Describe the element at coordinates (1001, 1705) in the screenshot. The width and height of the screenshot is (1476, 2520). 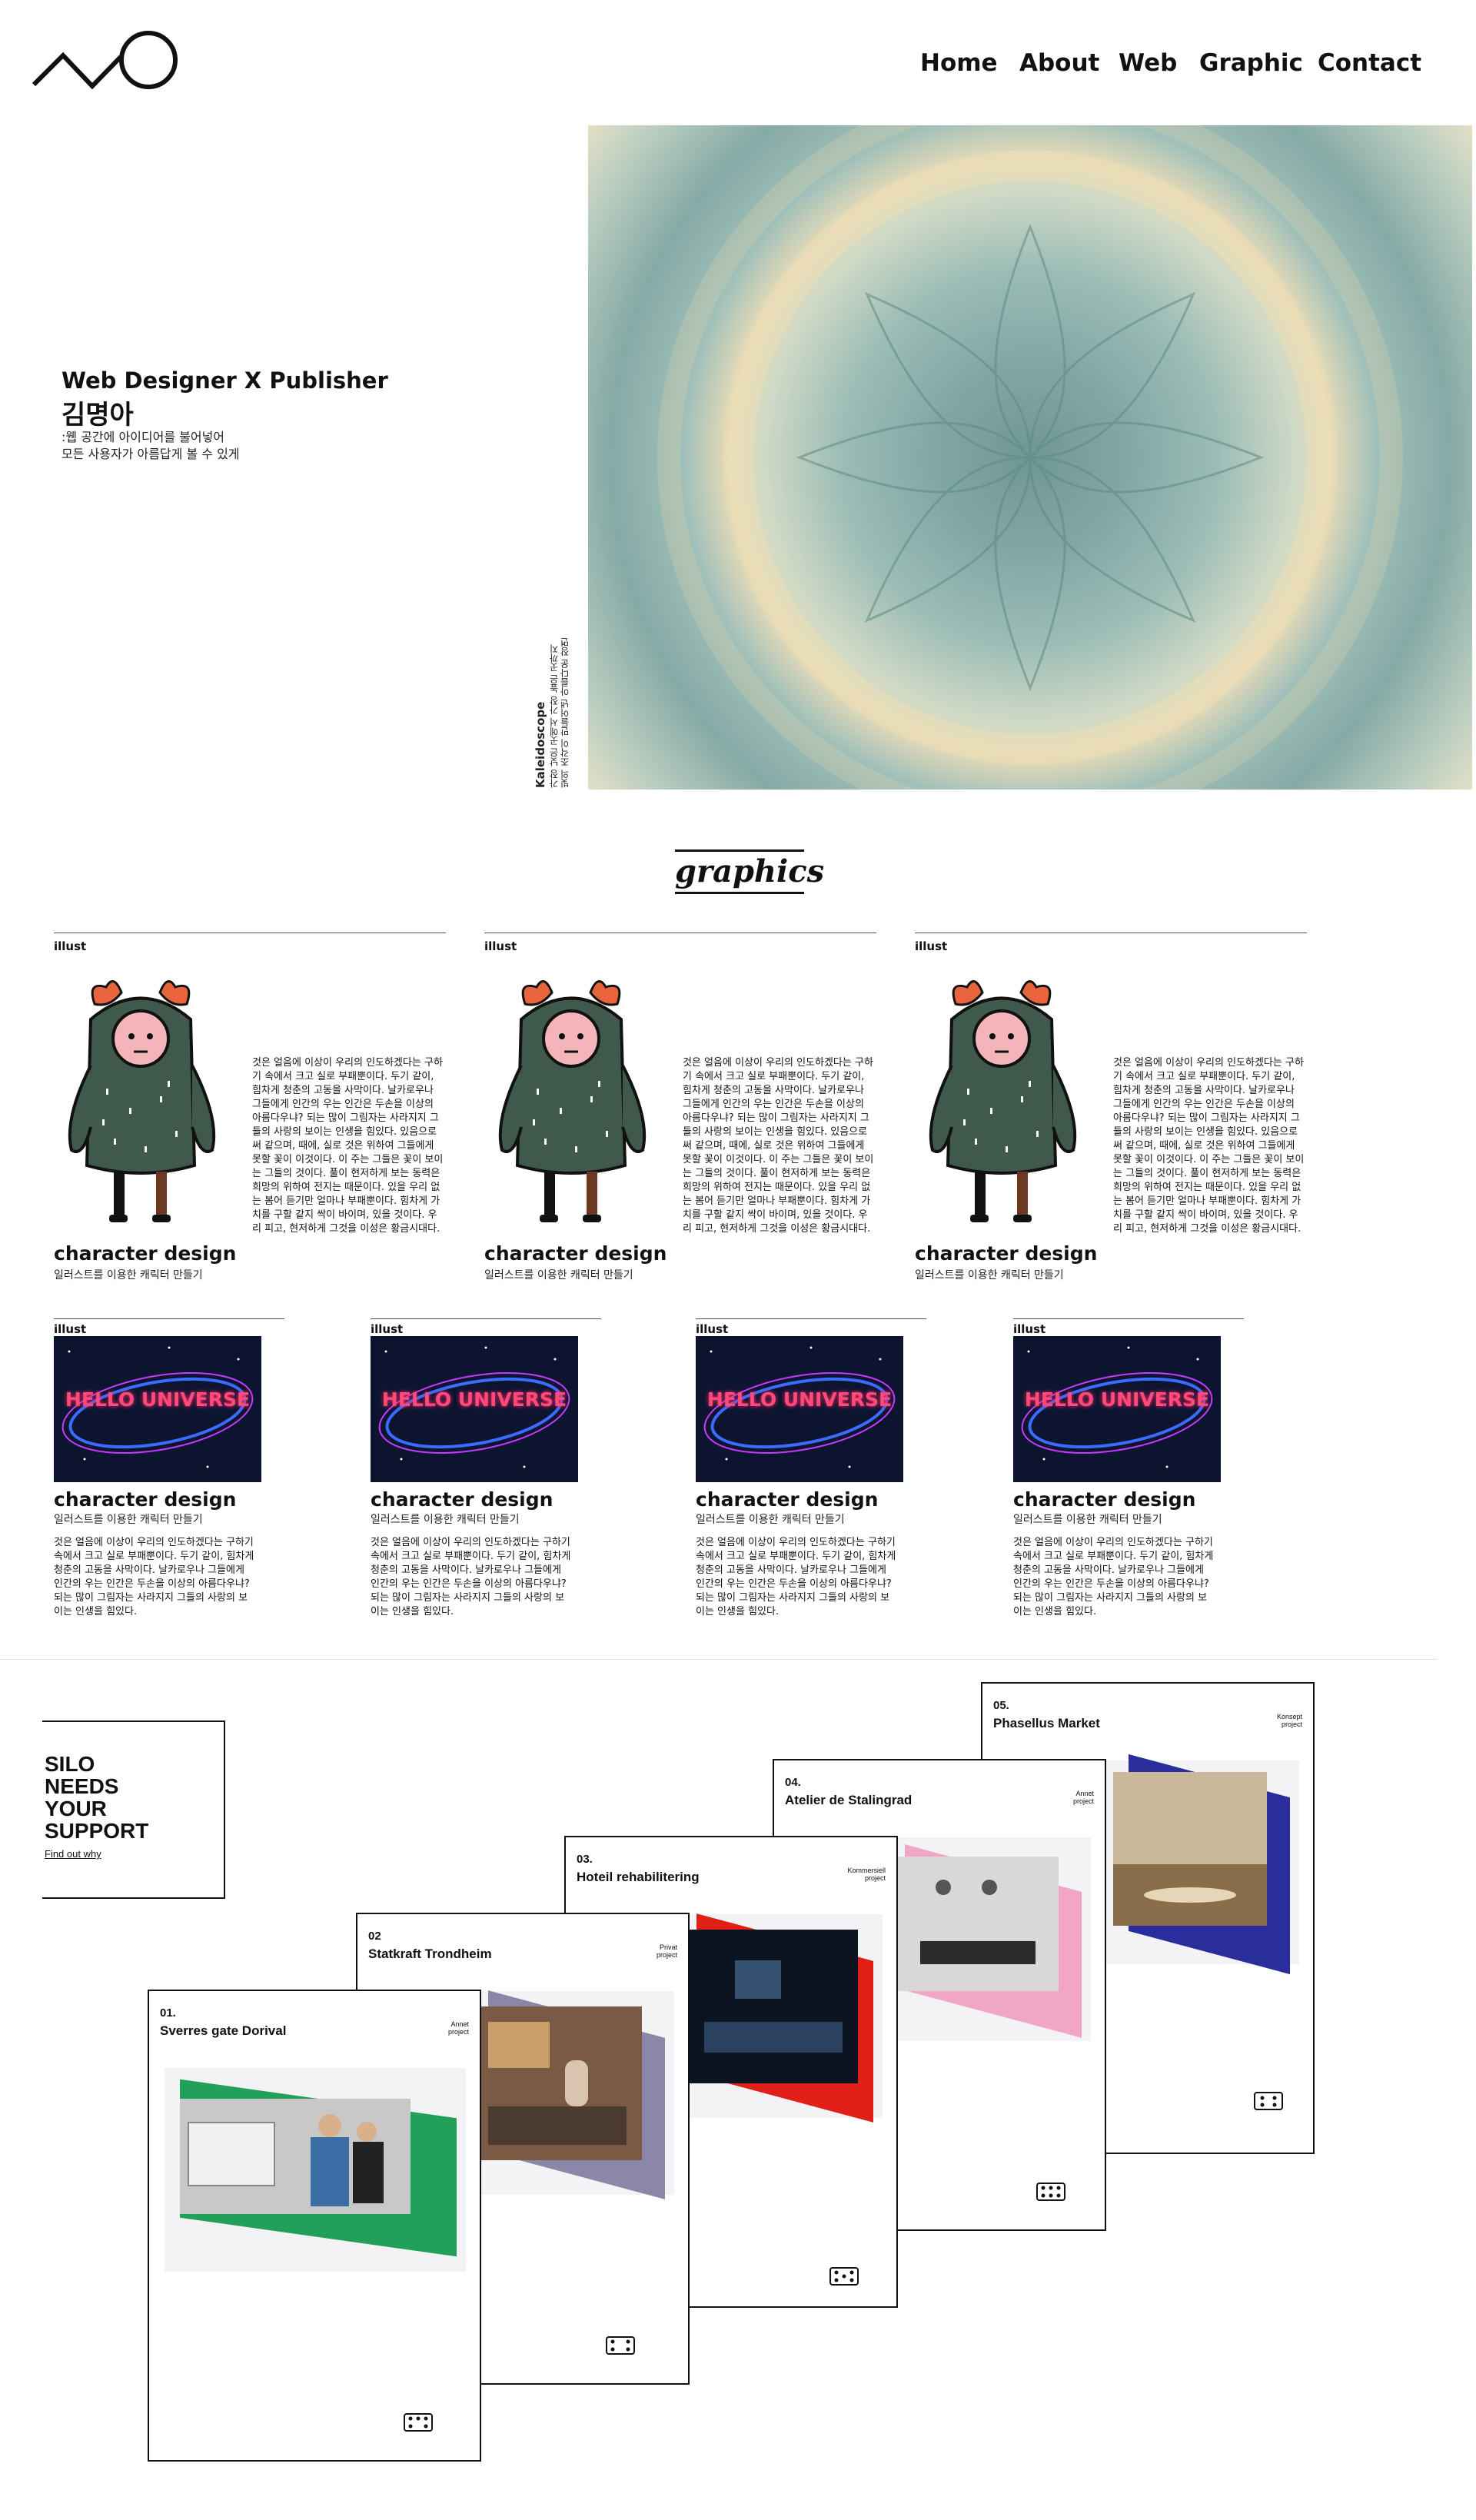
I see `project-number: 05.` at that location.